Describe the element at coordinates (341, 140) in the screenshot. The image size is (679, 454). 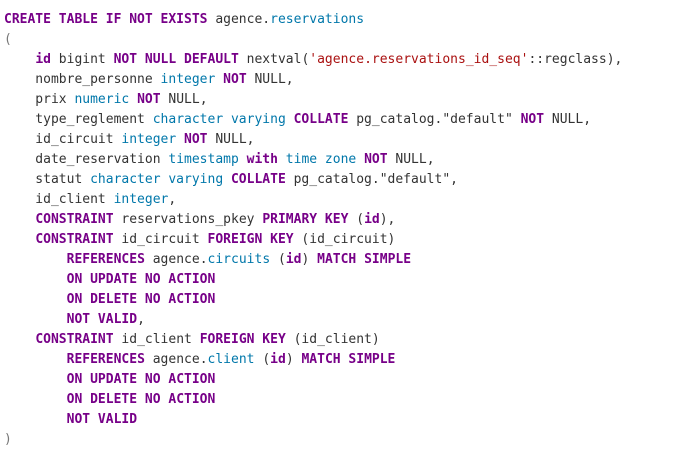
I see `code-line: id_circuit integer NOT NULL,` at that location.